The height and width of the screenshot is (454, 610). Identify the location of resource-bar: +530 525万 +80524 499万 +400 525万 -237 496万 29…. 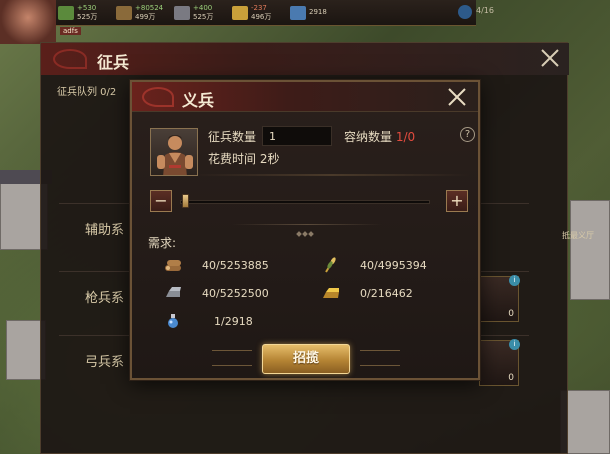
(275, 13).